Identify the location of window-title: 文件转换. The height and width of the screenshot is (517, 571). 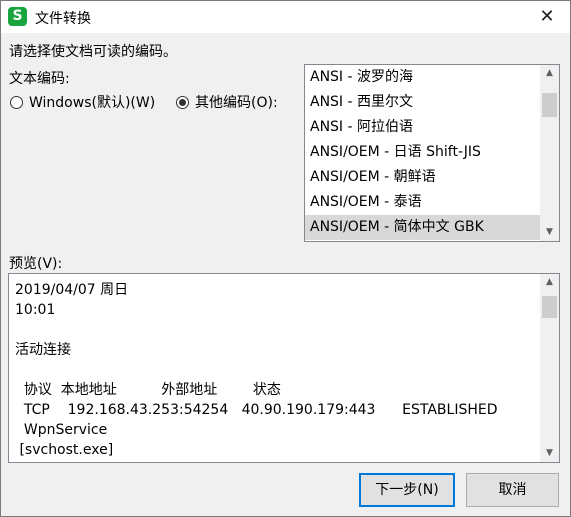
(63, 19).